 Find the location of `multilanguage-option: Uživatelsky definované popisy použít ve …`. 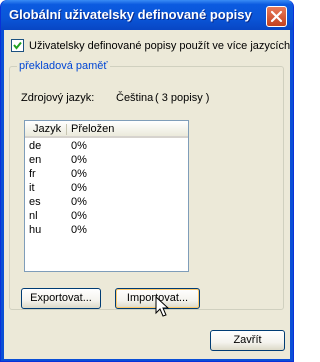

multilanguage-option: Uživatelsky definované popisy použít ve … is located at coordinates (150, 45).